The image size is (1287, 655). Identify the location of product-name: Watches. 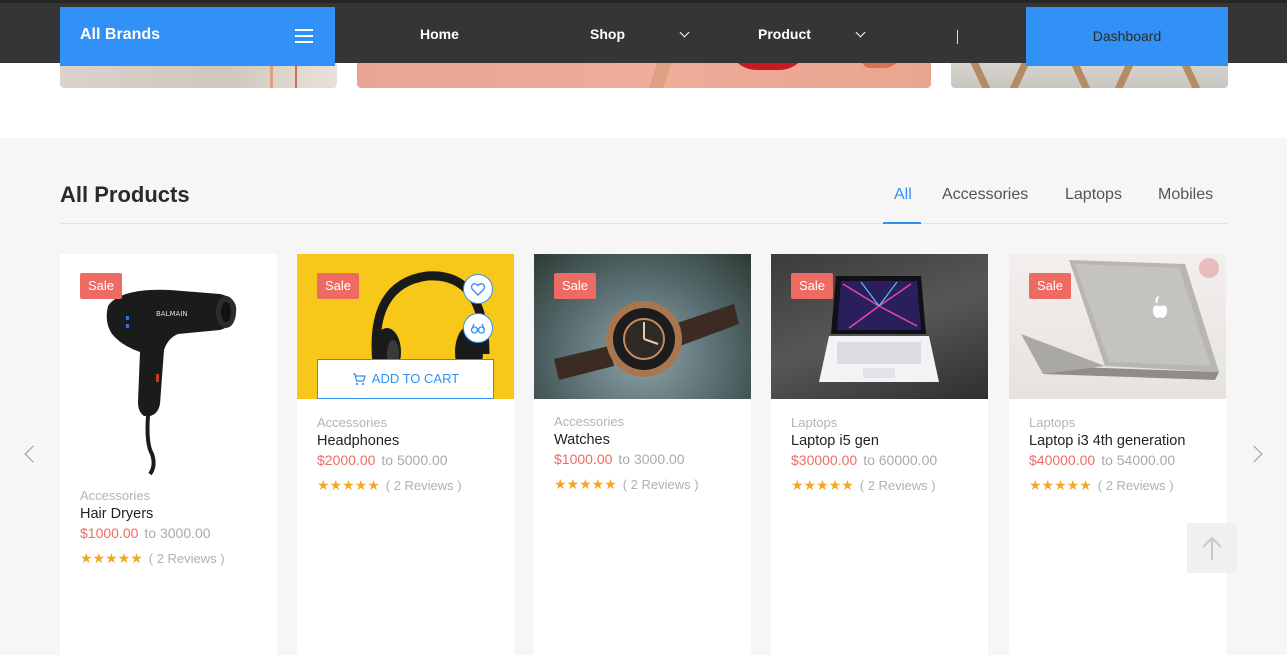
(626, 440).